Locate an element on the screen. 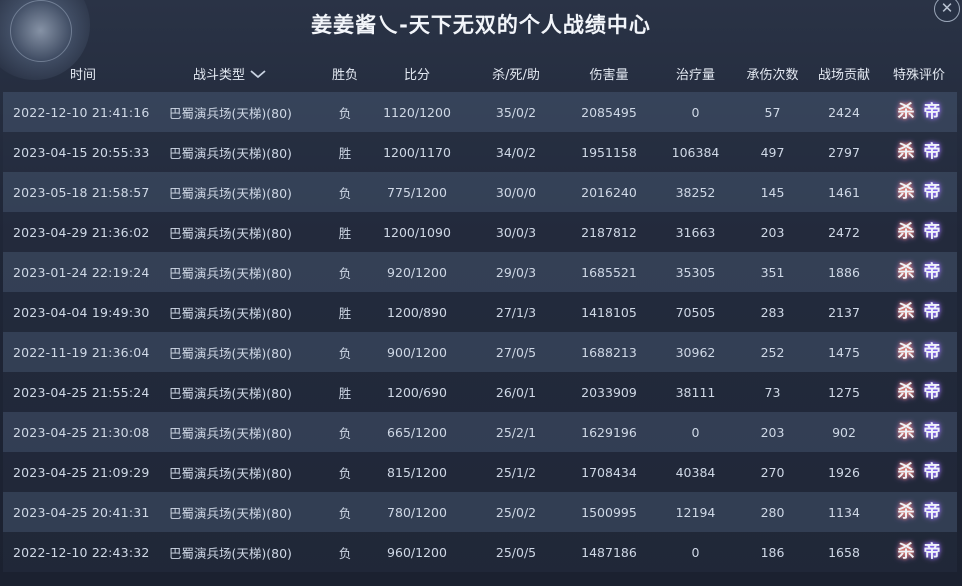 The width and height of the screenshot is (962, 586). cell-heal: 70505 is located at coordinates (695, 312).